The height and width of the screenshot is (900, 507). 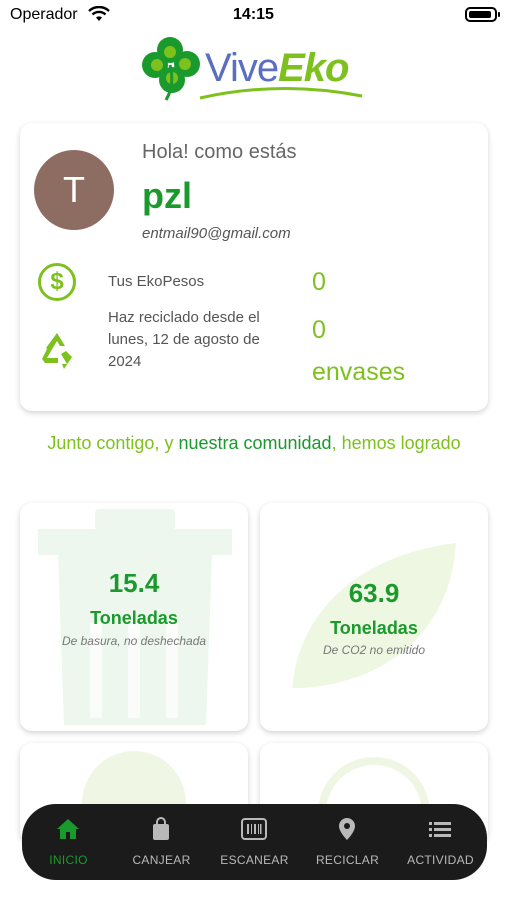 I want to click on nav-item-canjear: CANJEAR, so click(x=161, y=842).